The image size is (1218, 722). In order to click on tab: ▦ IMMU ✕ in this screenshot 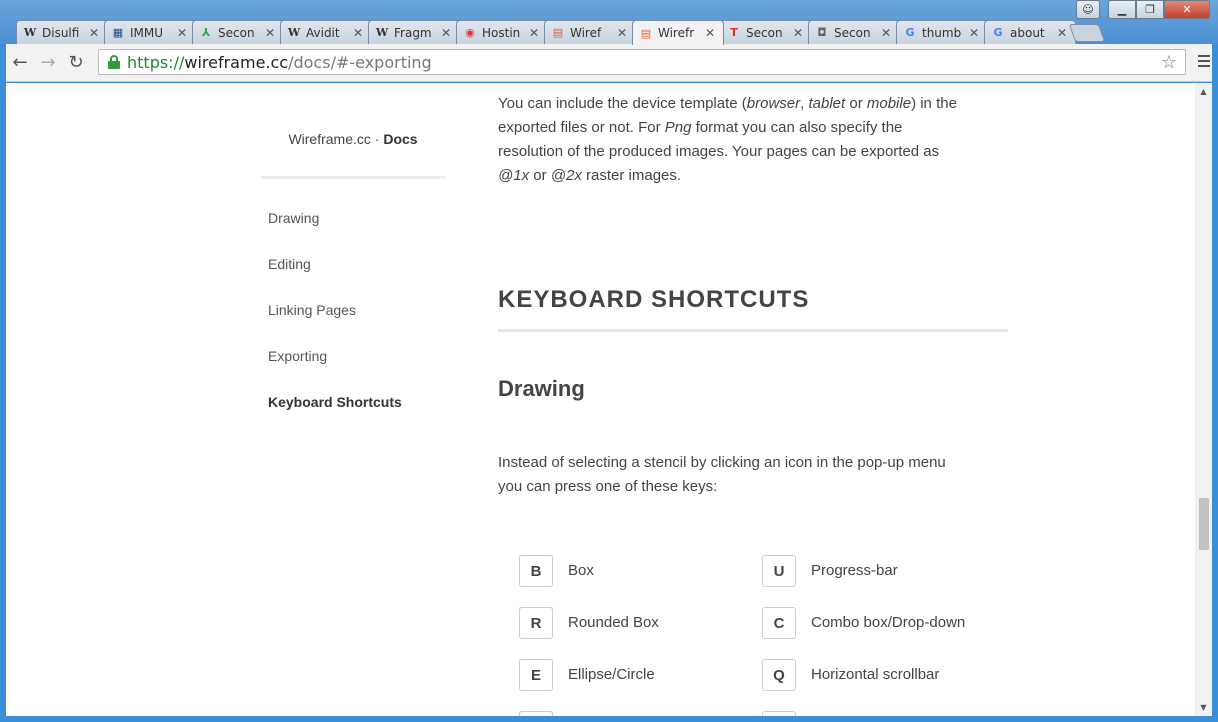, I will do `click(150, 32)`.